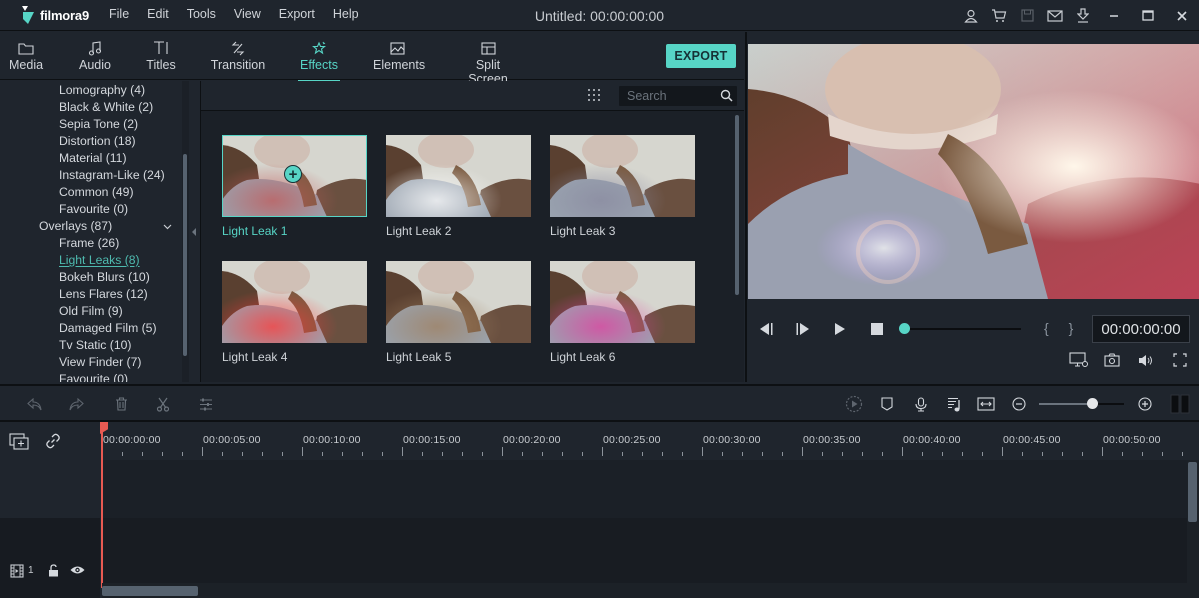 The image size is (1199, 598). What do you see at coordinates (1114, 15) in the screenshot?
I see `minimize-icon` at bounding box center [1114, 15].